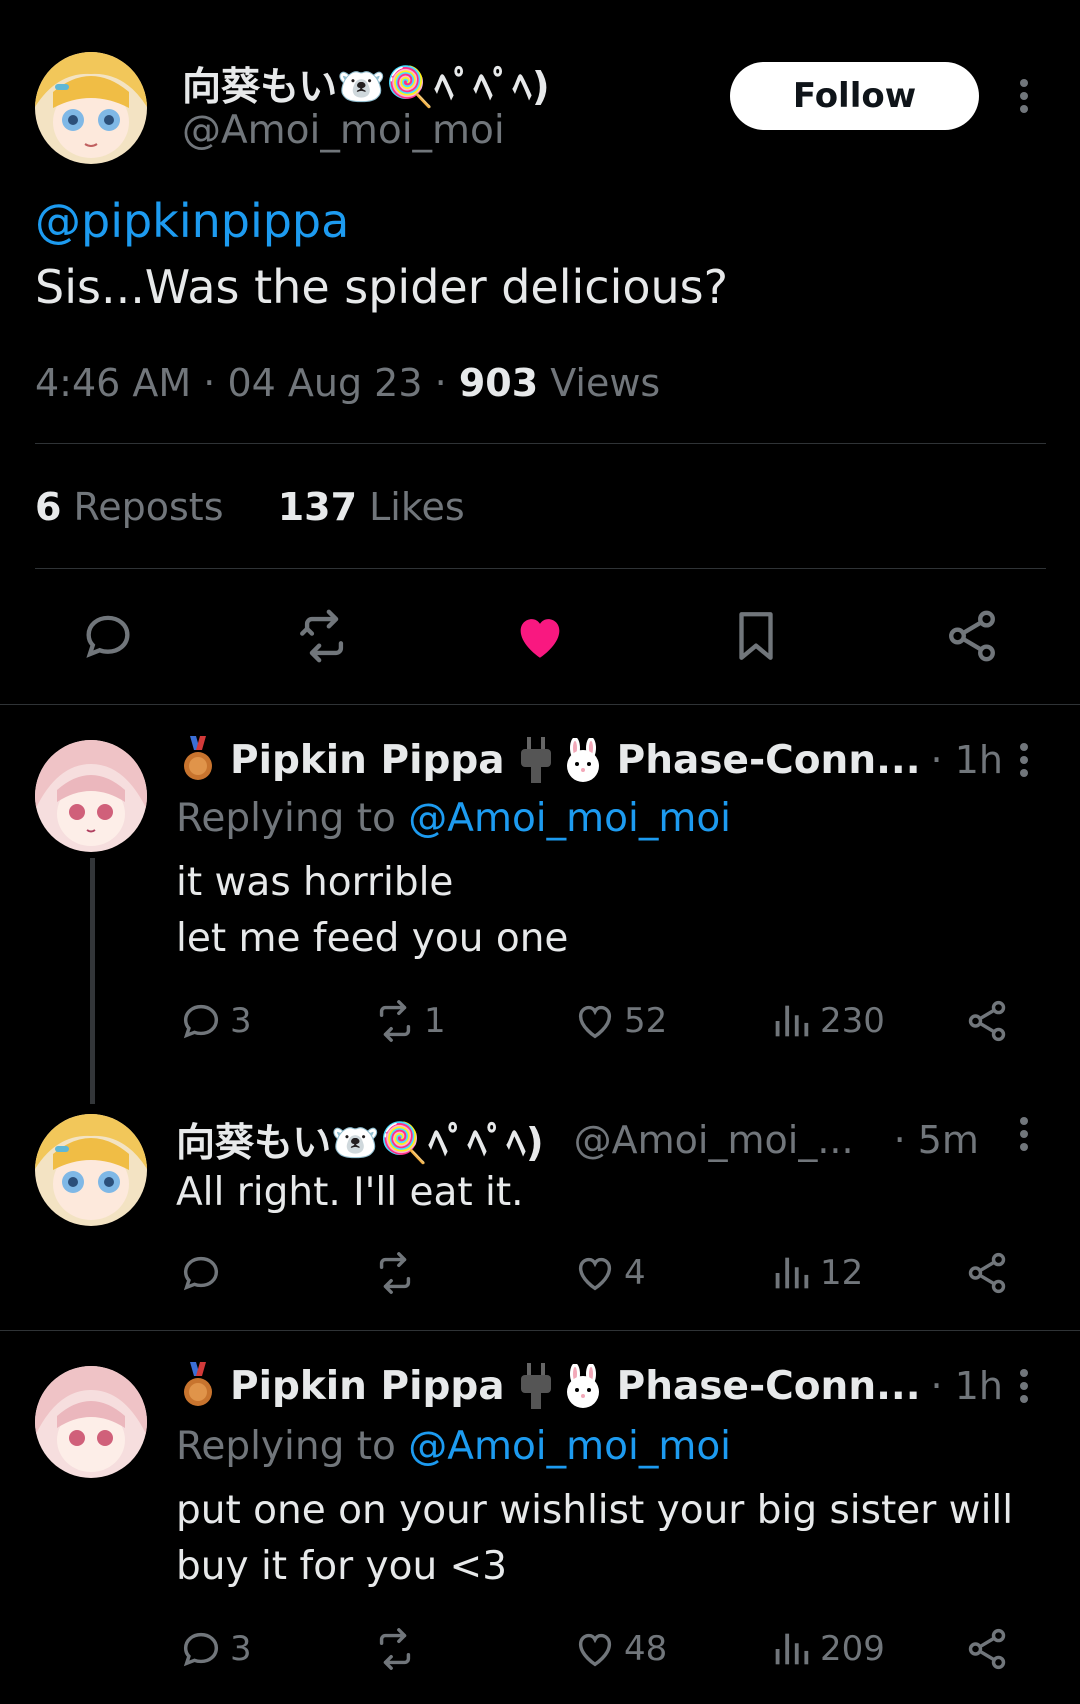 The image size is (1080, 1704). Describe the element at coordinates (619, 1649) in the screenshot. I see `like-button: 48` at that location.